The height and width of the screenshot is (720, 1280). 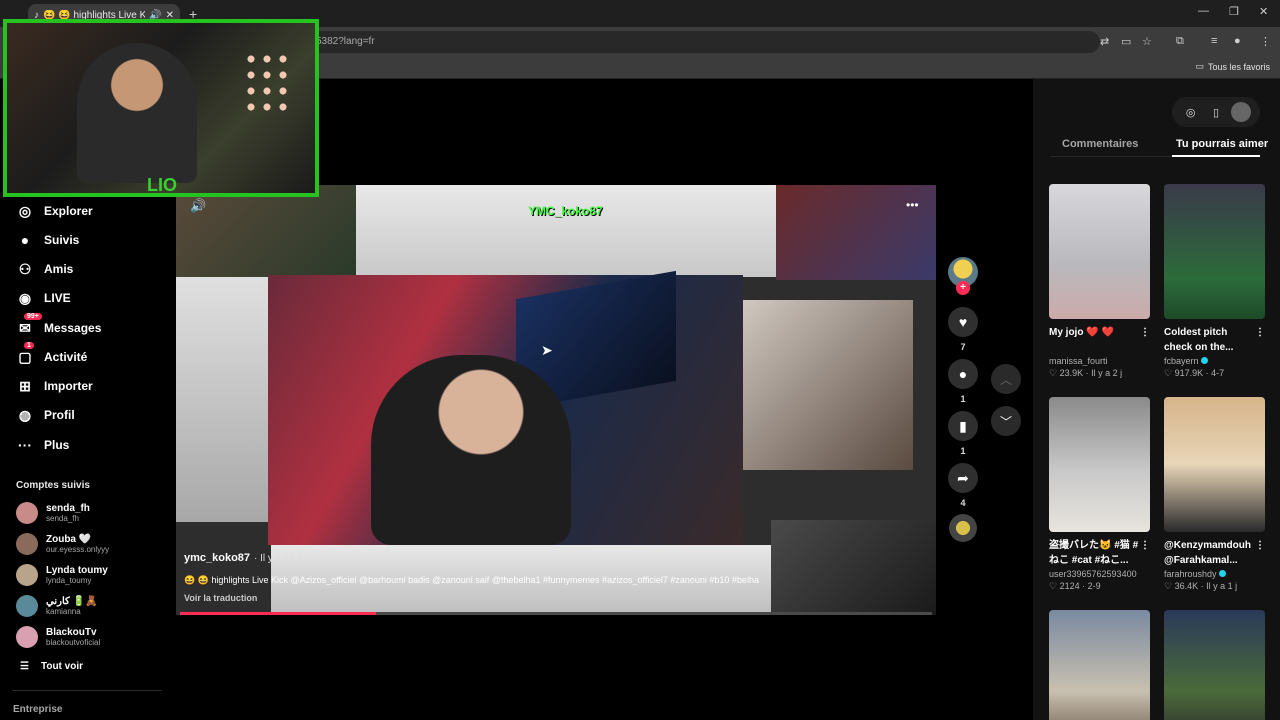 What do you see at coordinates (198, 206) in the screenshot?
I see `volume-icon: 🔊` at bounding box center [198, 206].